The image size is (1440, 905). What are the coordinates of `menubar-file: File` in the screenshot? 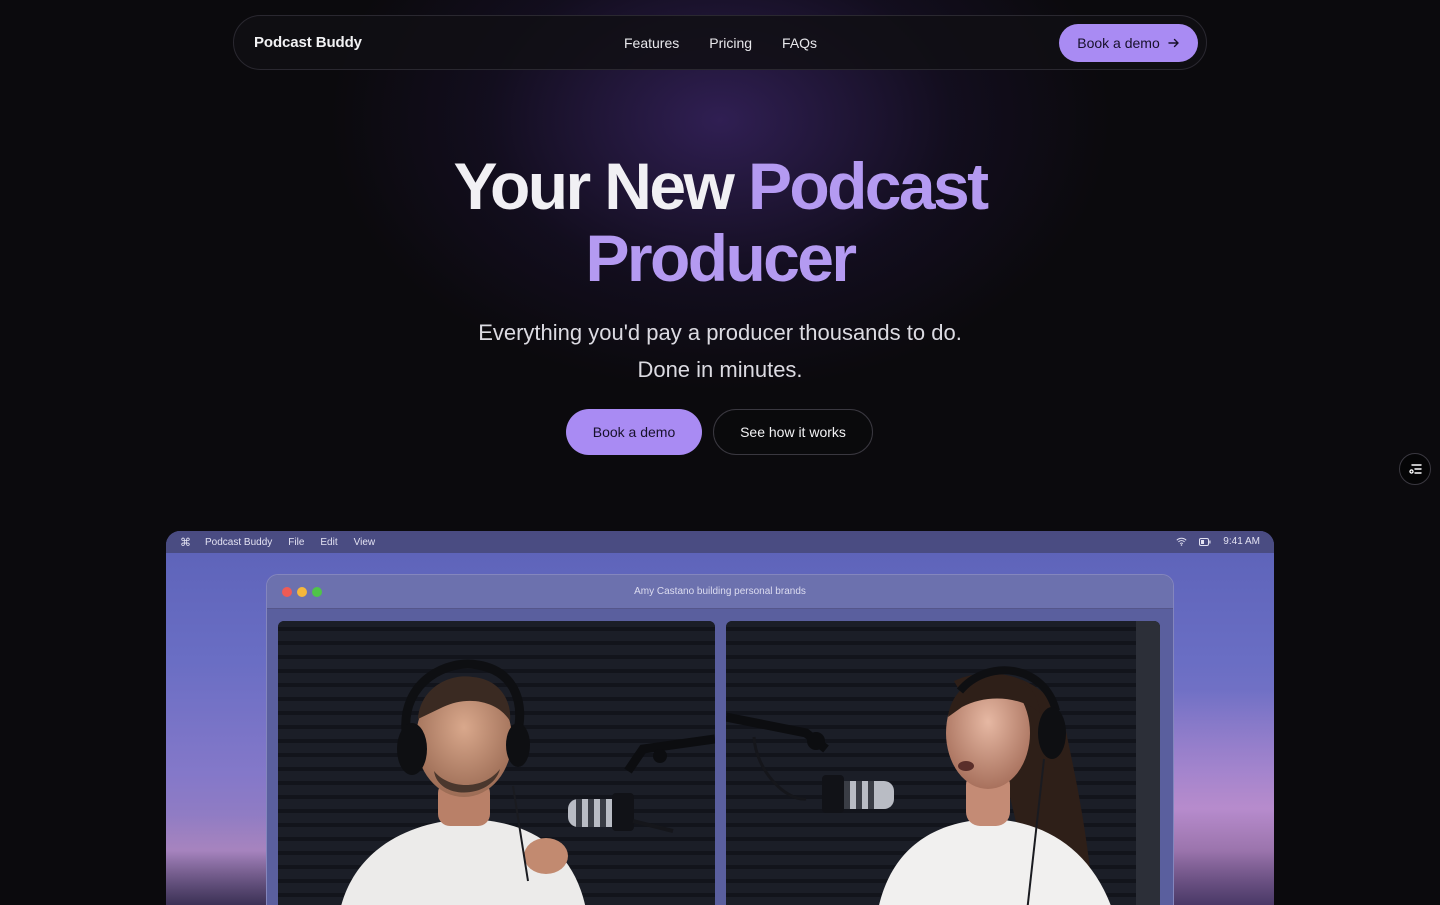 It's located at (296, 542).